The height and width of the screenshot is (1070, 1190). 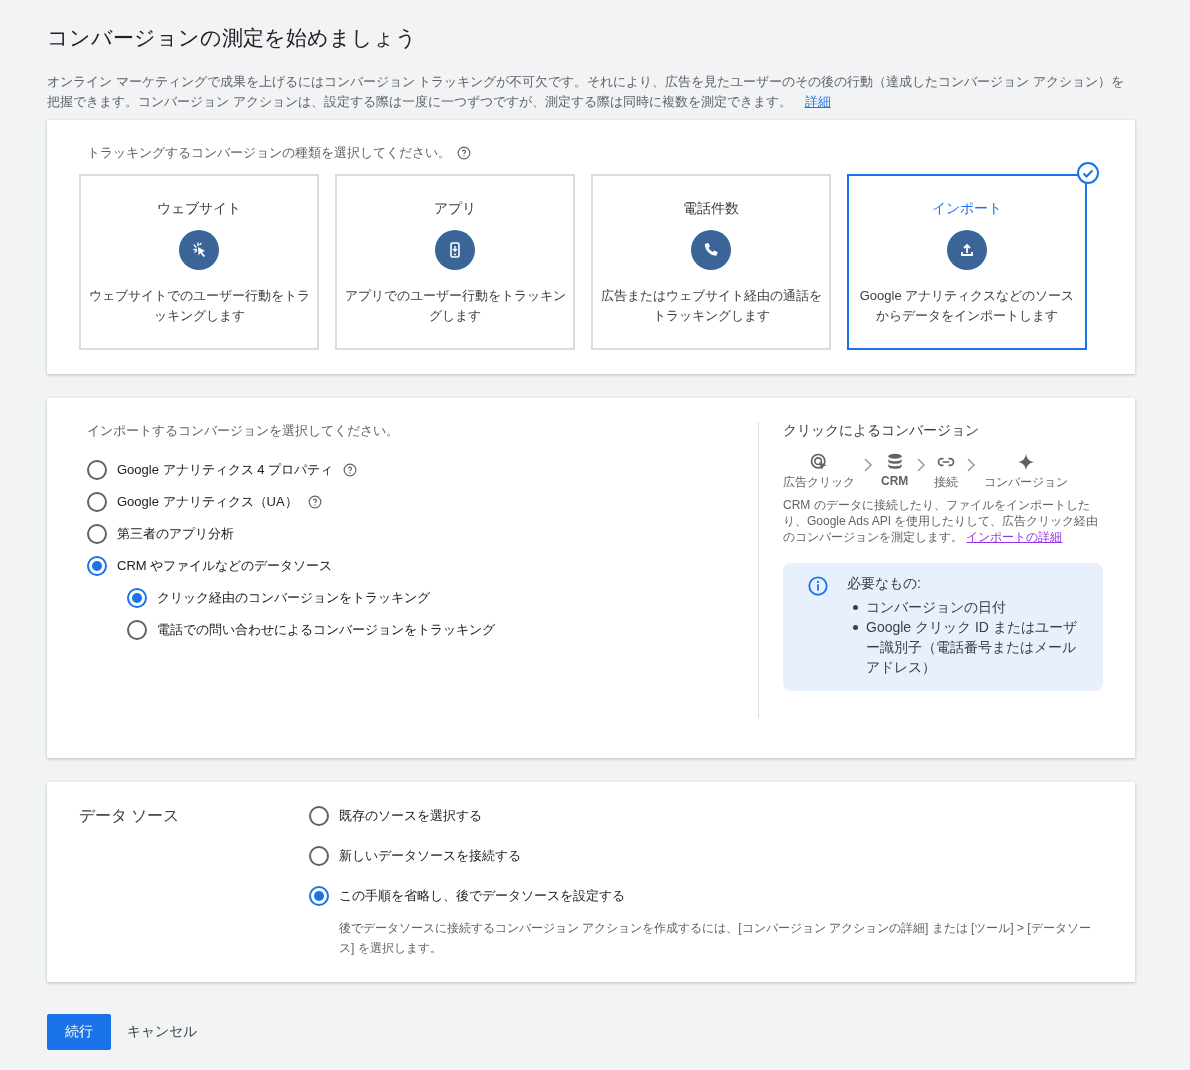 What do you see at coordinates (79, 1032) in the screenshot?
I see `continue-button: 続行` at bounding box center [79, 1032].